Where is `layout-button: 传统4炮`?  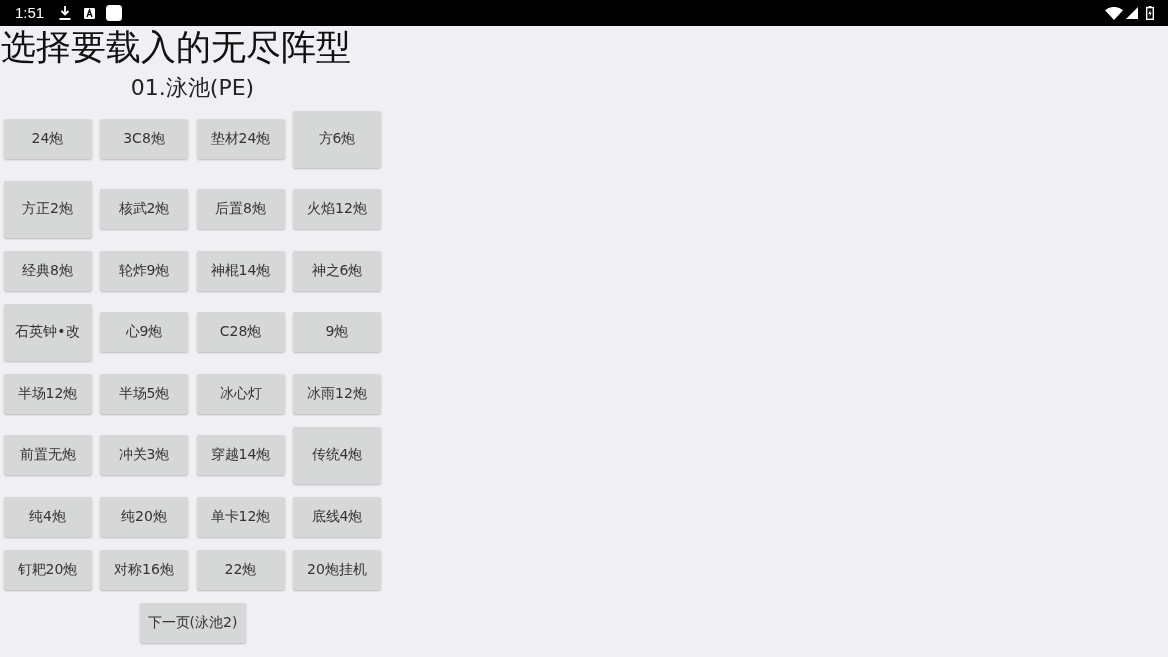
layout-button: 传统4炮 is located at coordinates (337, 455).